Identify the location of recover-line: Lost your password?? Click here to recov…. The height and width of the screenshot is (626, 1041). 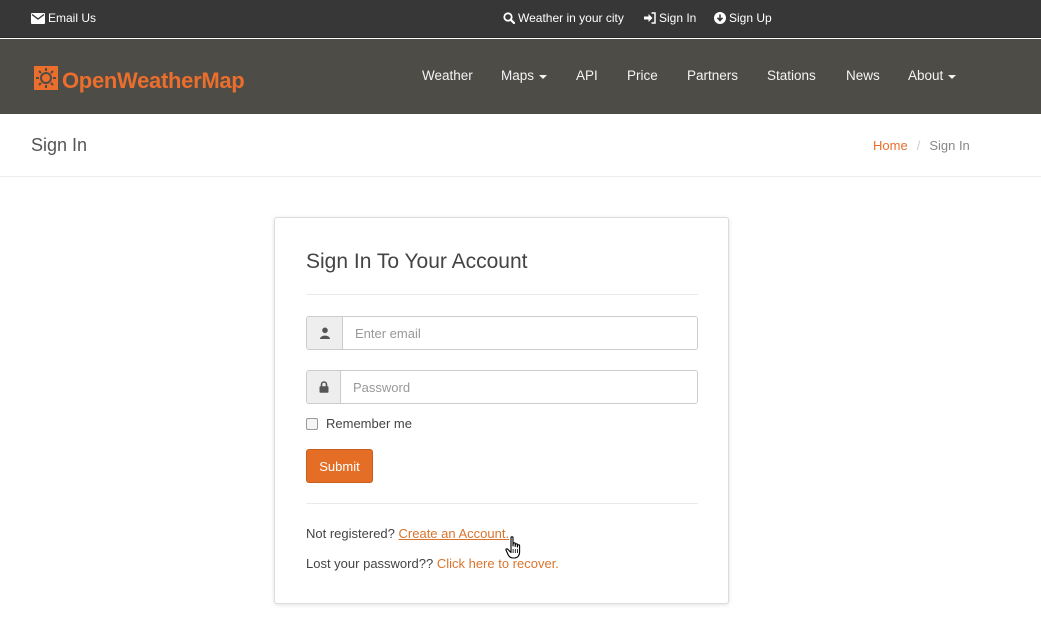
(432, 563).